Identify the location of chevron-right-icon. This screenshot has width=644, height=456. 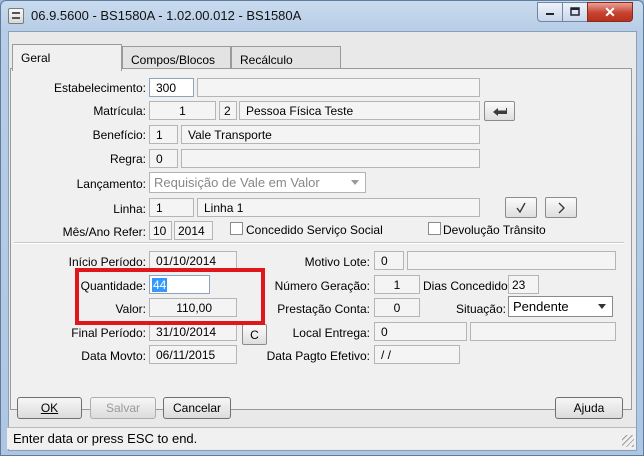
(561, 207).